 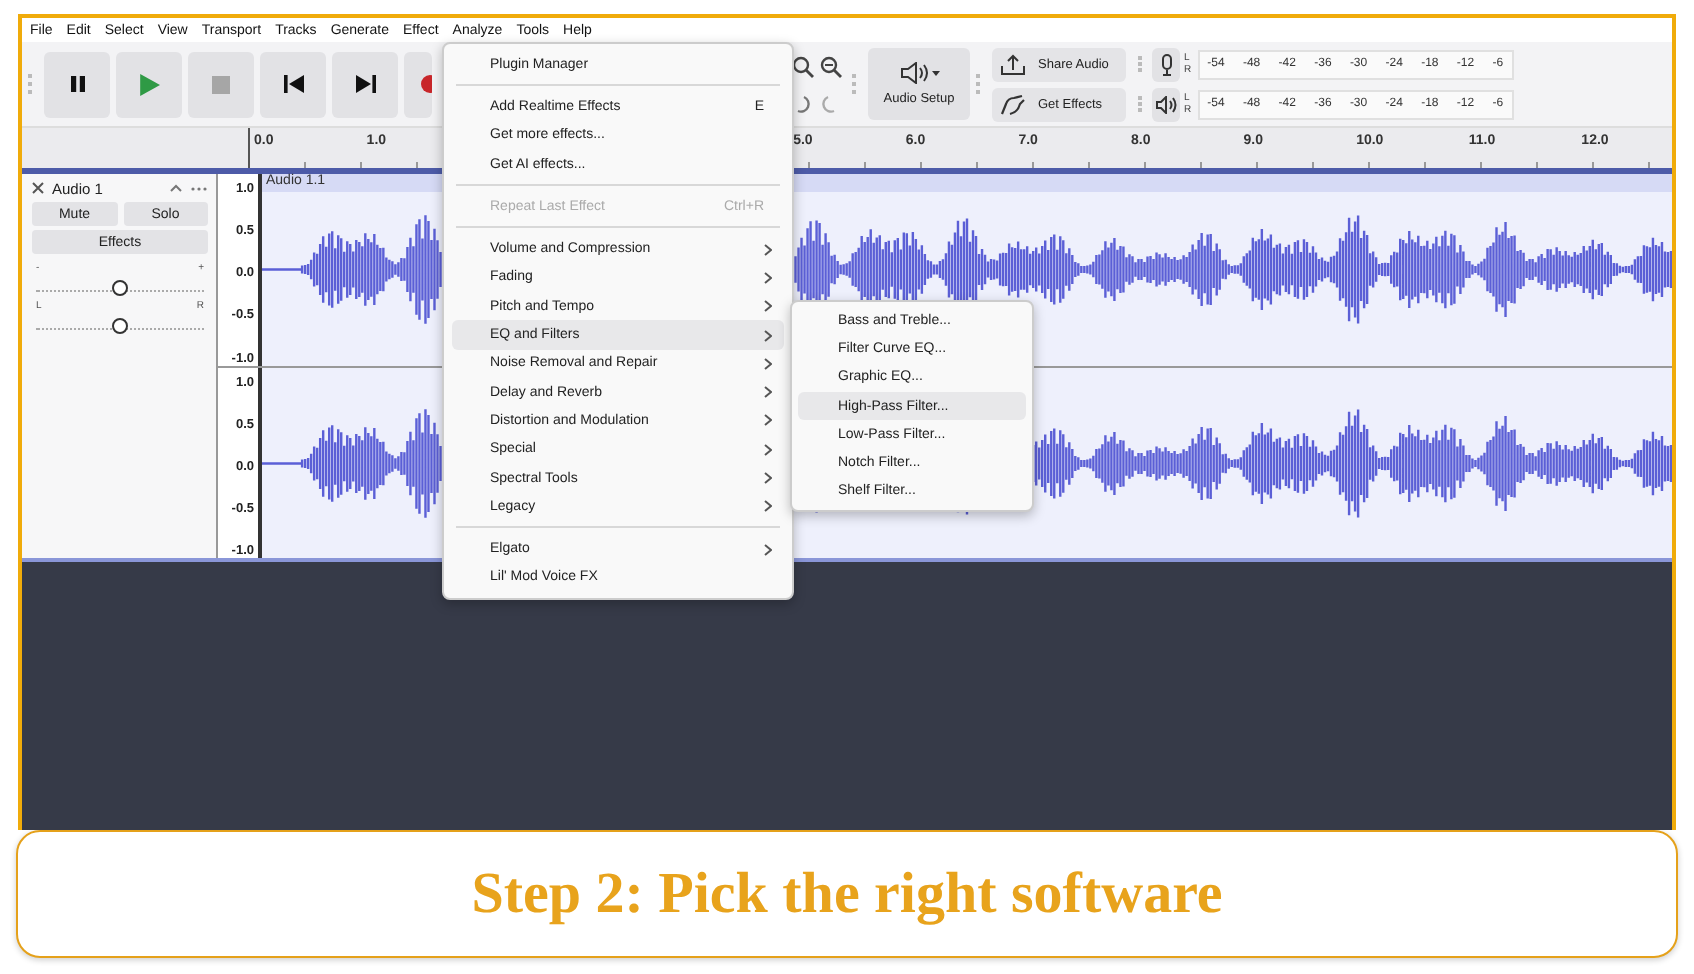 What do you see at coordinates (847, 894) in the screenshot?
I see `caption: Step 2: Pick the right software` at bounding box center [847, 894].